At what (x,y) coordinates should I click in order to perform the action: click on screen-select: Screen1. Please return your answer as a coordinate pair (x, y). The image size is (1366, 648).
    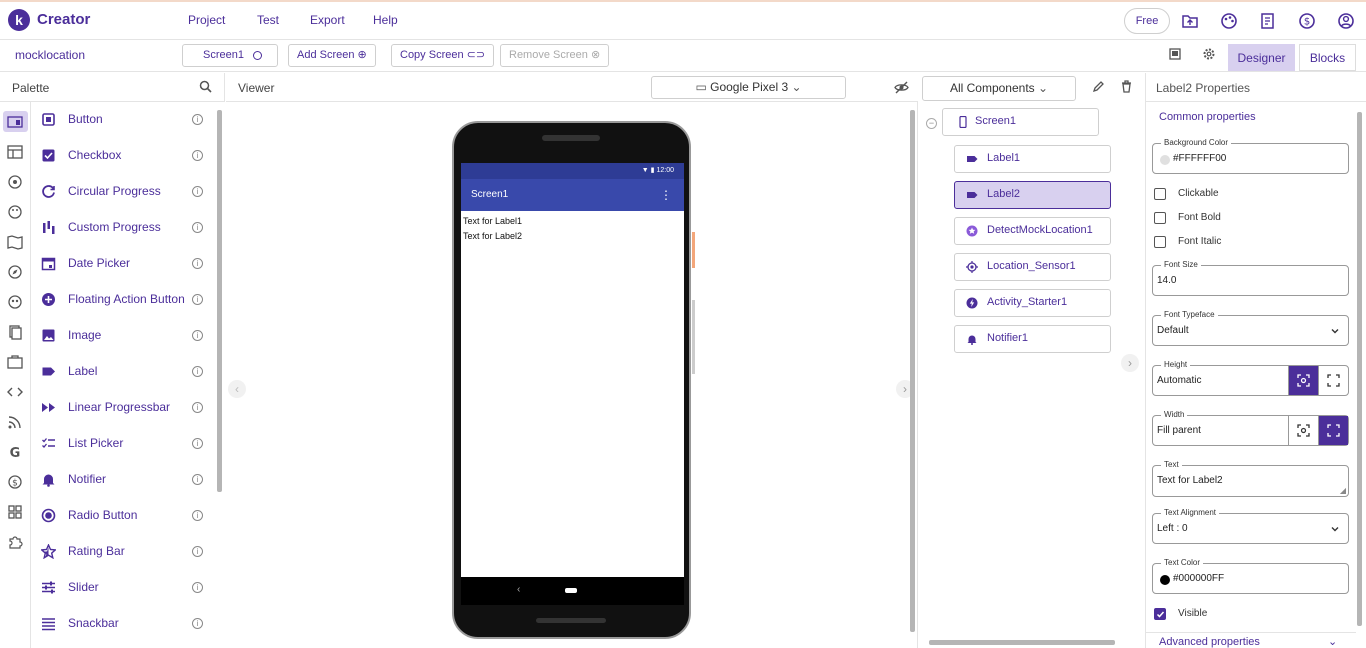
    Looking at the image, I should click on (230, 55).